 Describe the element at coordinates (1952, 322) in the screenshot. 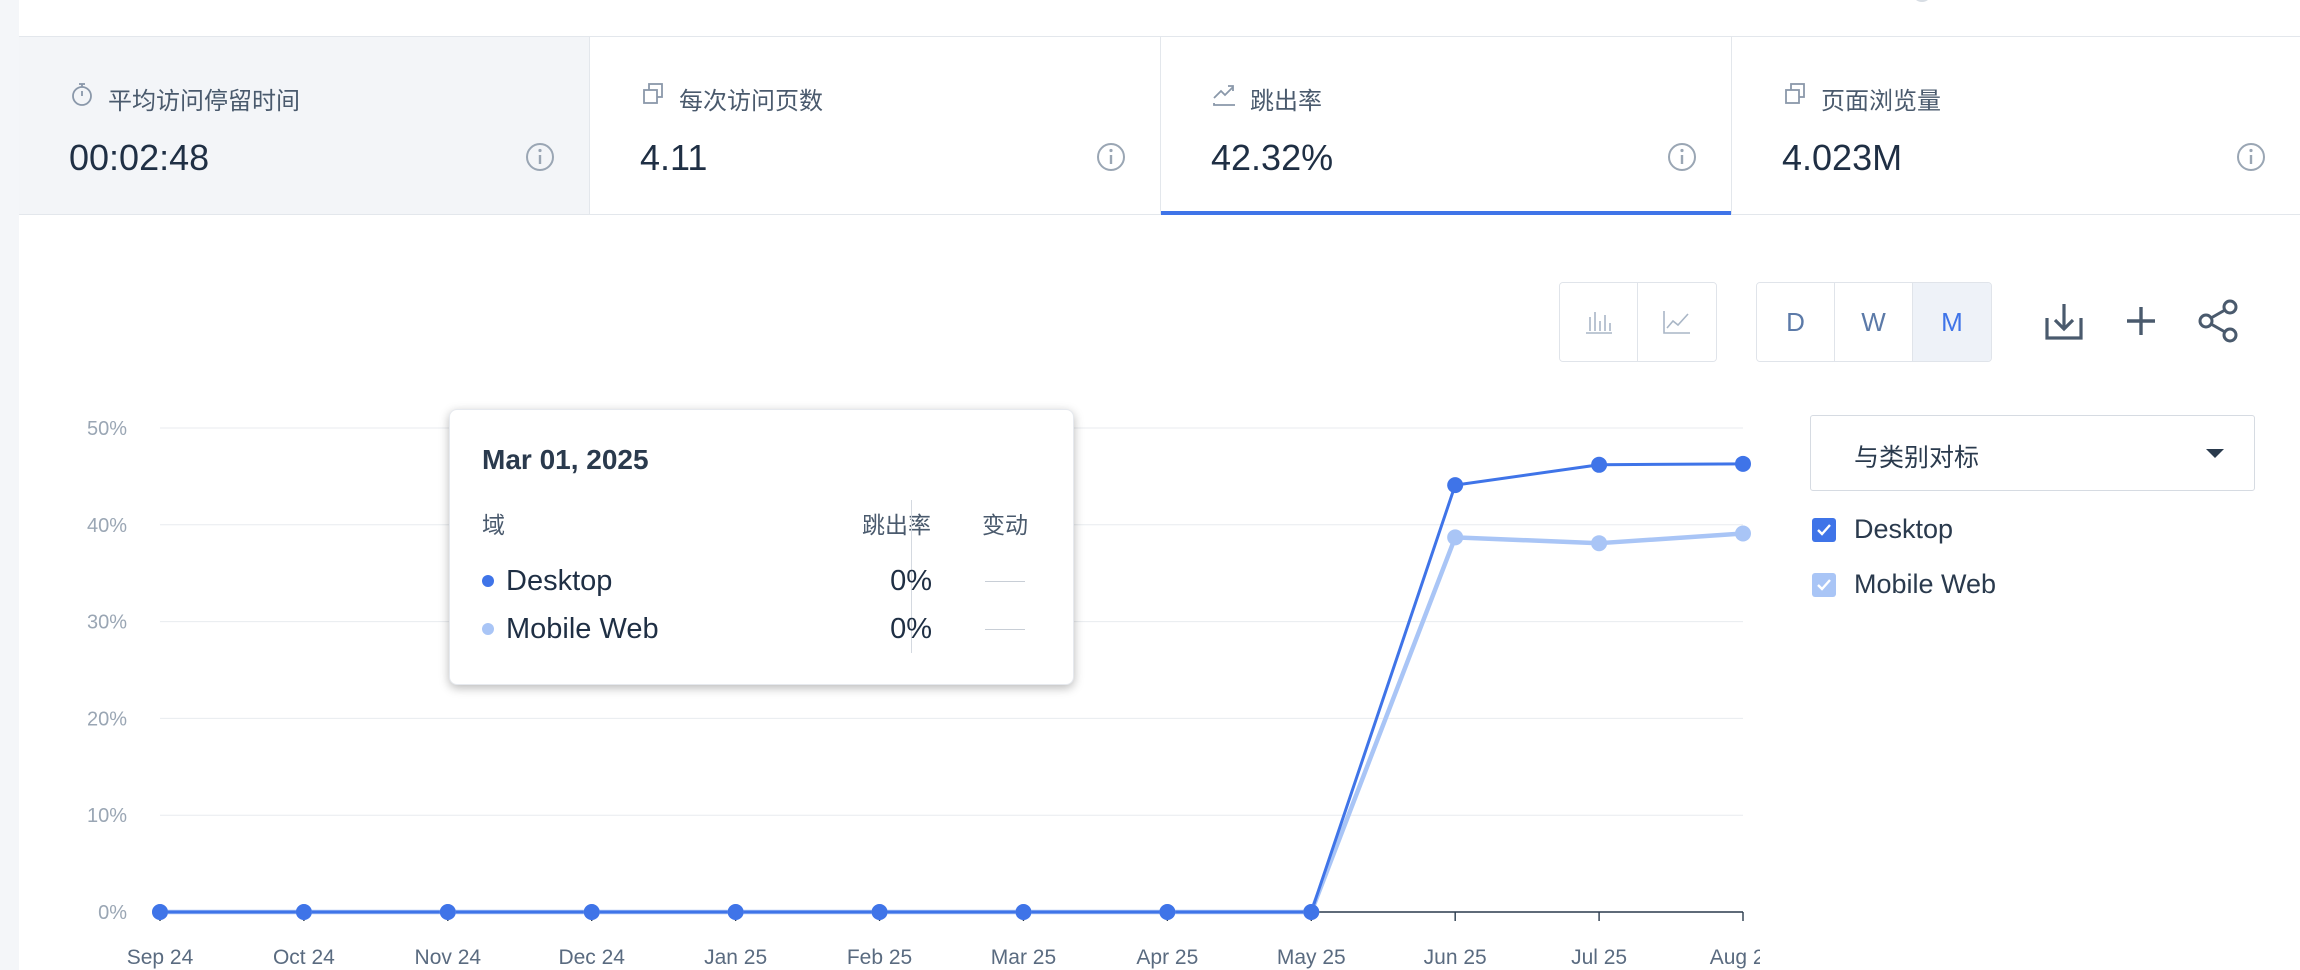

I see `granularity-month-button: M` at that location.